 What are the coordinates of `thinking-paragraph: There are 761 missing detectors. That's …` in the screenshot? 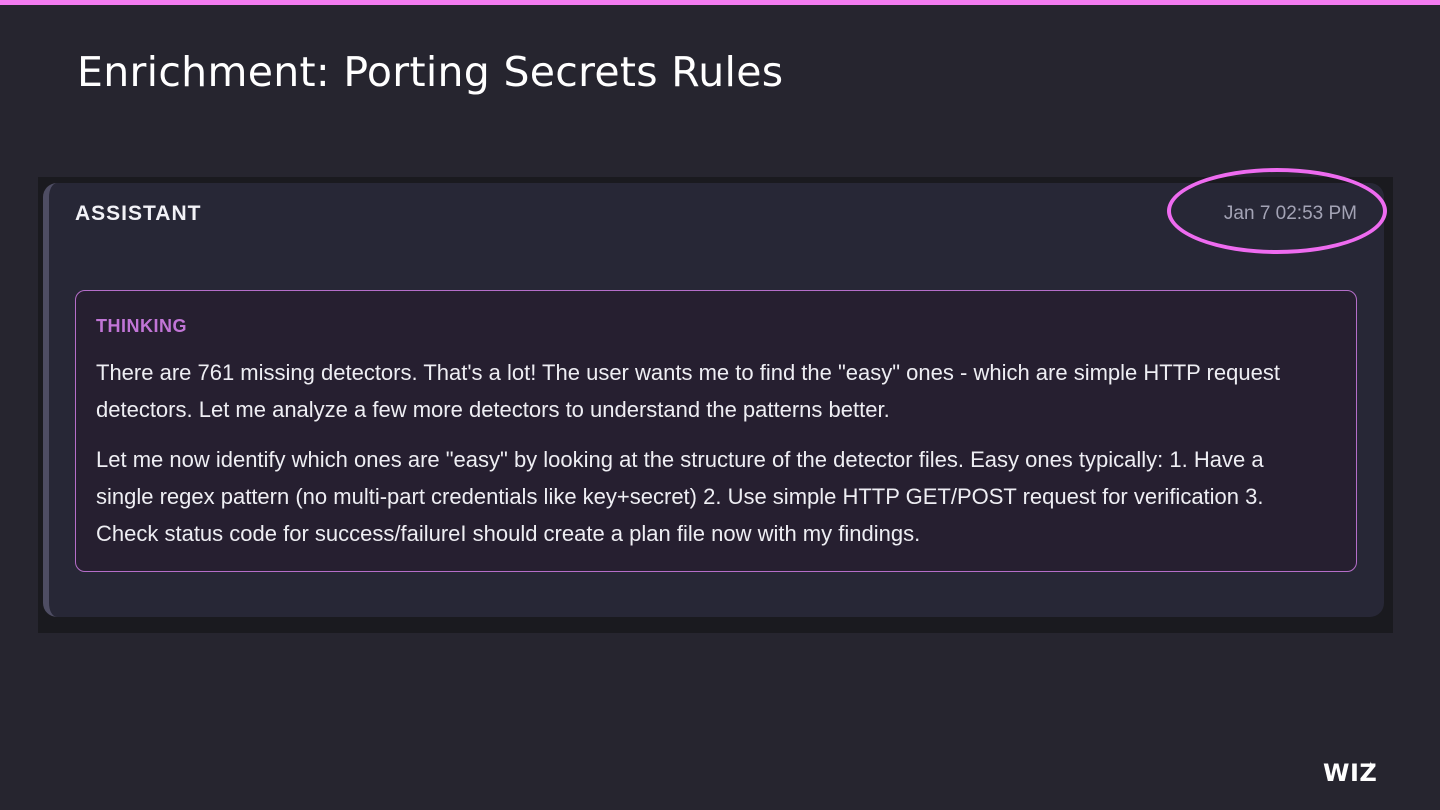 It's located at (688, 391).